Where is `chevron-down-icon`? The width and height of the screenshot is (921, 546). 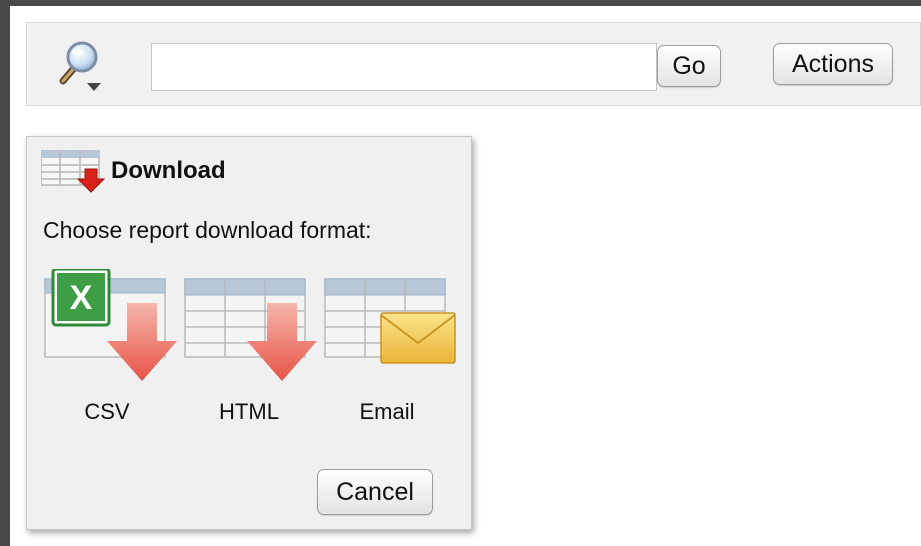 chevron-down-icon is located at coordinates (94, 87).